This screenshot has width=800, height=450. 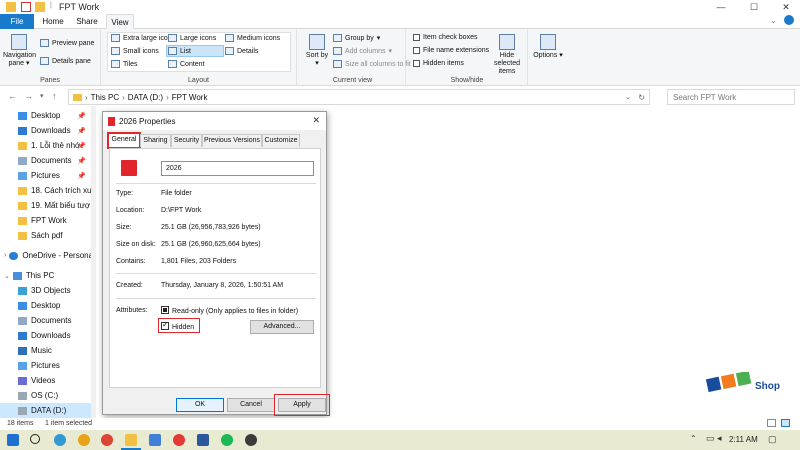 What do you see at coordinates (131, 440) in the screenshot?
I see `file-explorer-icon` at bounding box center [131, 440].